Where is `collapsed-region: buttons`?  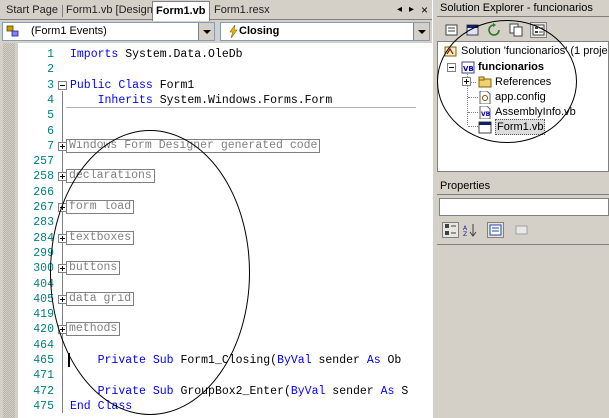 collapsed-region: buttons is located at coordinates (93, 268).